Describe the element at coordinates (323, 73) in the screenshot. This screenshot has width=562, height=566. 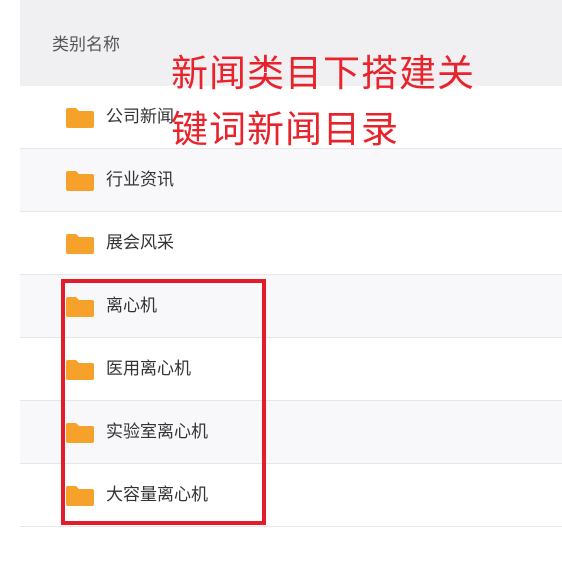
I see `annotation-line-1: 新闻类目下搭建关` at that location.